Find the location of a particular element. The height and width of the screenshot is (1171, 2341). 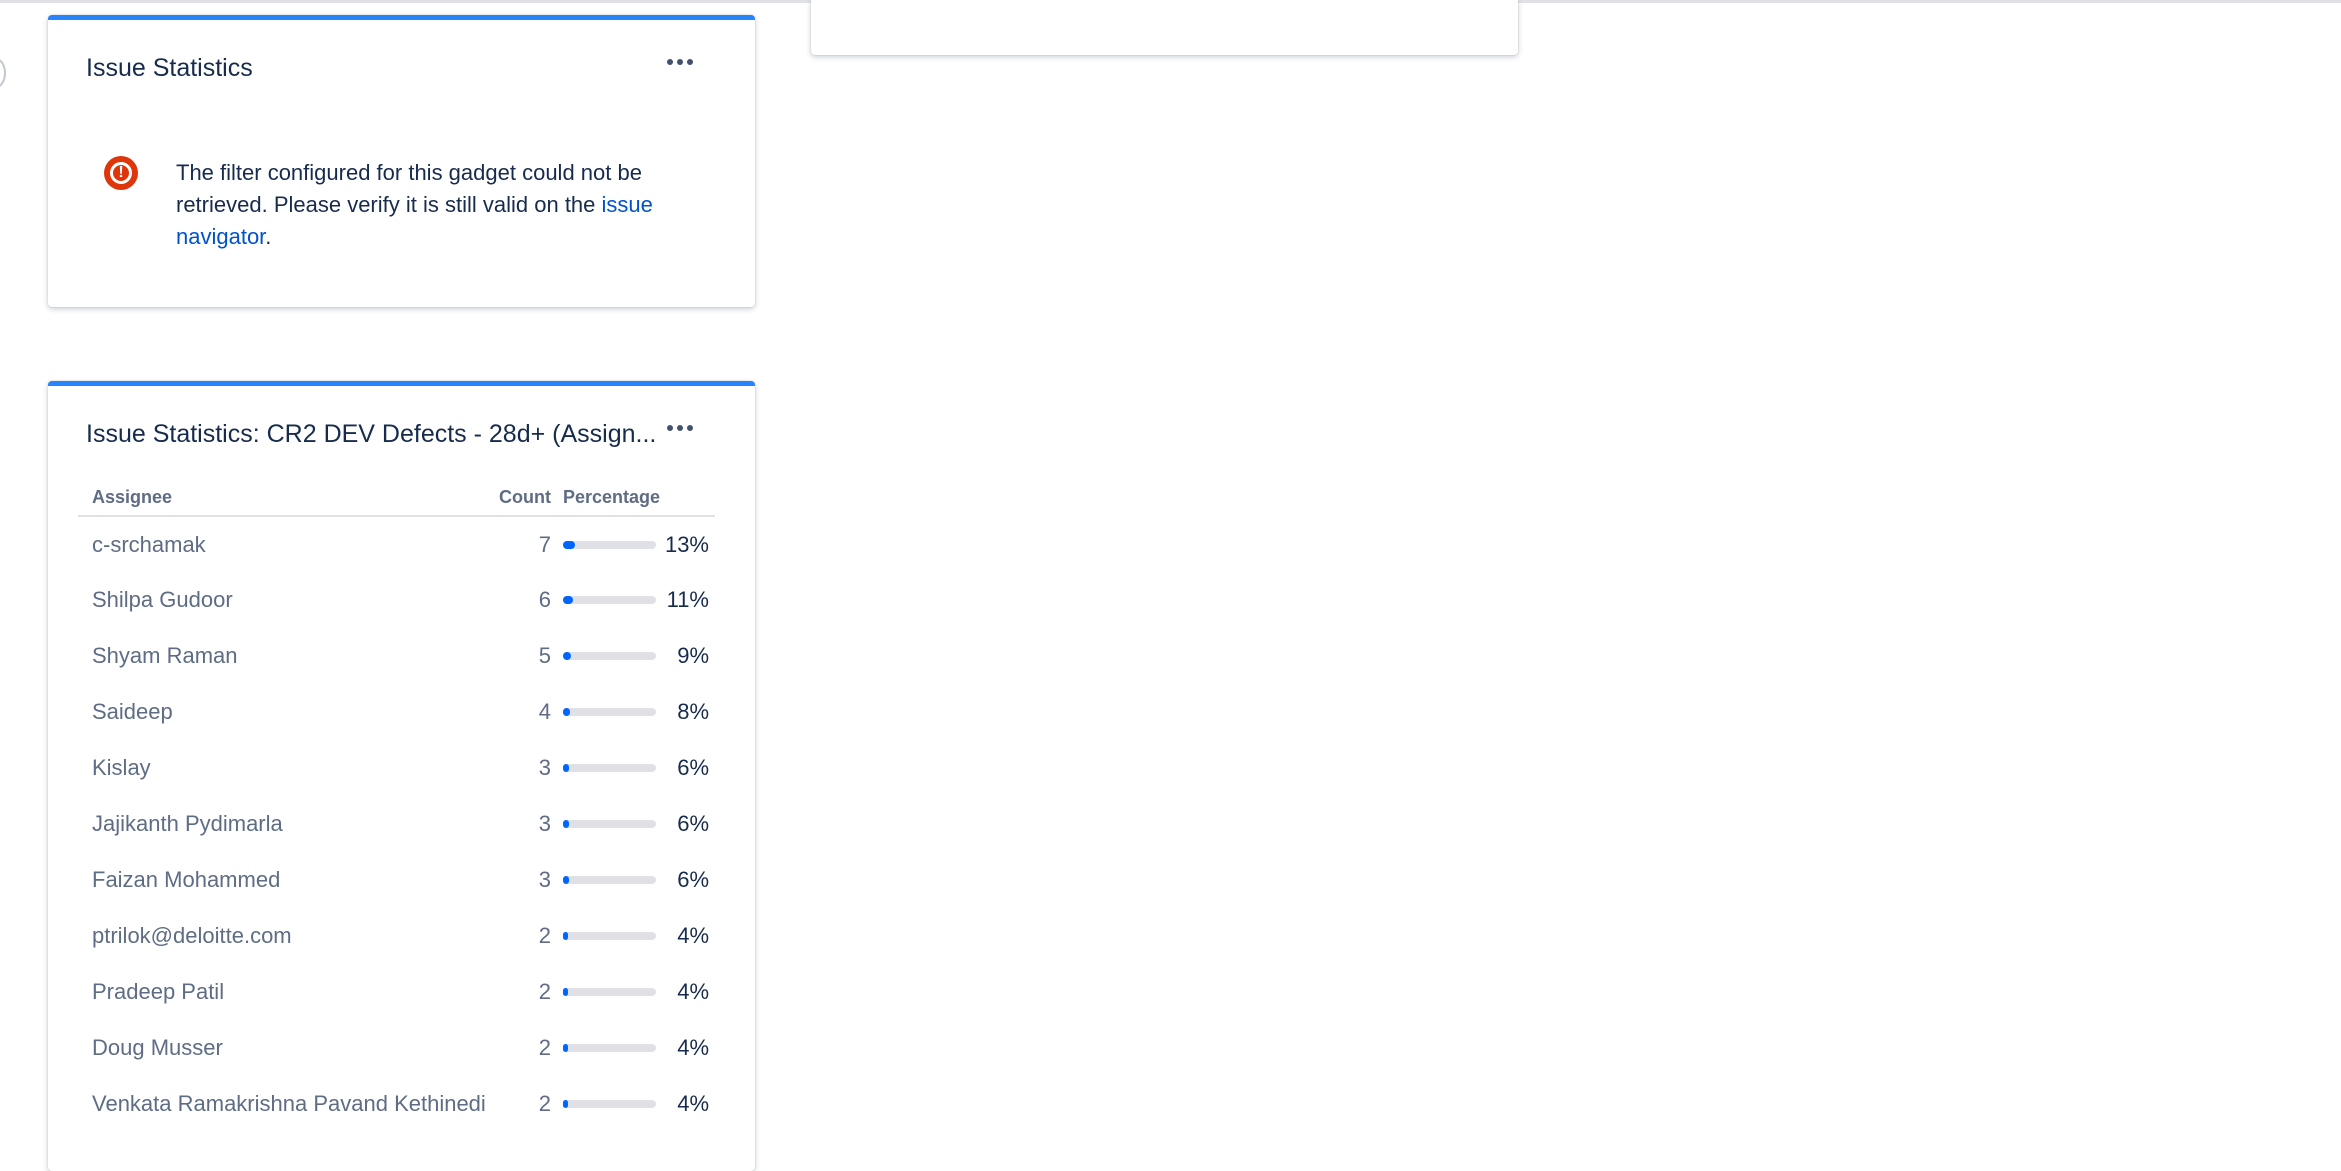

table-row: ptrilok@deloitte.com 2 4% is located at coordinates (396, 936).